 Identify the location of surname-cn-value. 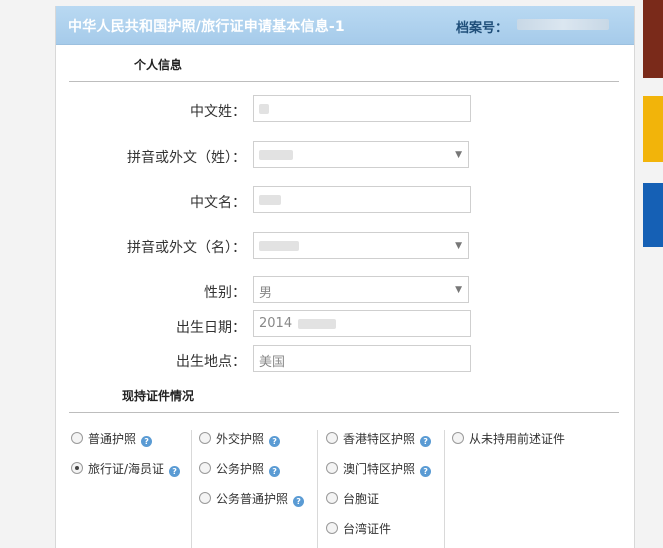
(264, 108).